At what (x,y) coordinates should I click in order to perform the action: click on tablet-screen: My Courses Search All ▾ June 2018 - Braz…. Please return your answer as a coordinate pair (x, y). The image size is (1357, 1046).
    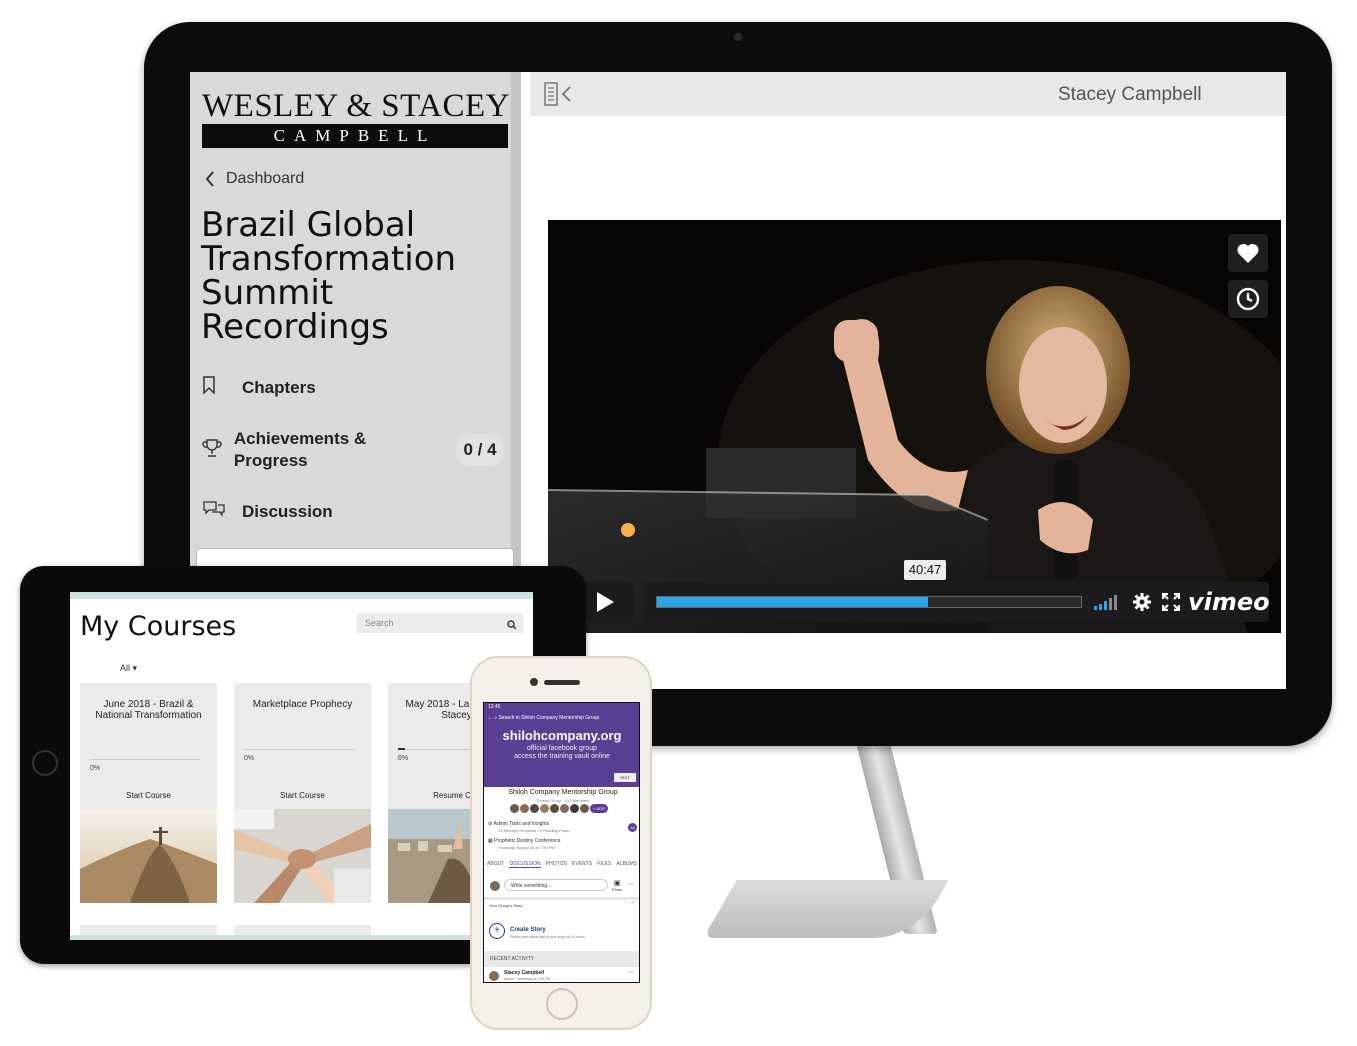
    Looking at the image, I should click on (301, 766).